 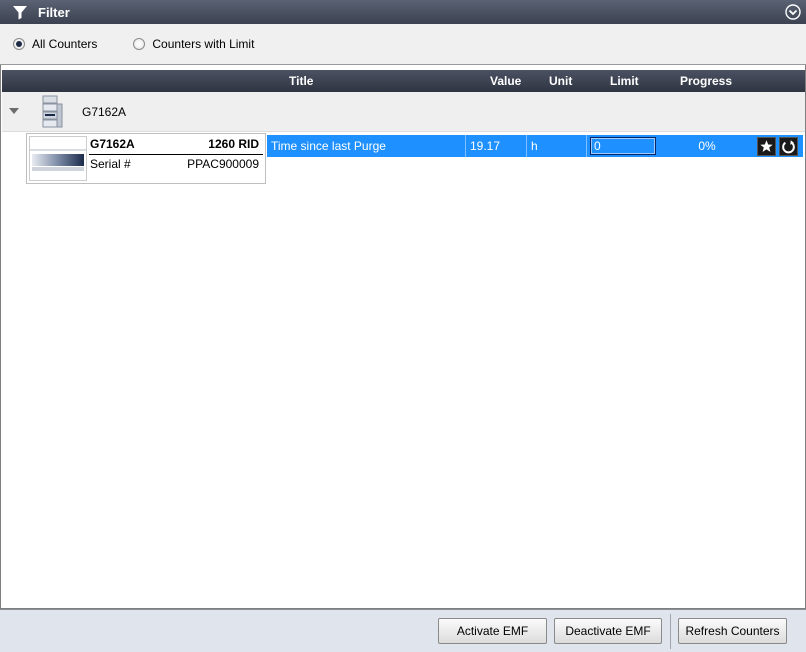 I want to click on radio-counters-with-limit-label: Counters with Limit, so click(x=203, y=44).